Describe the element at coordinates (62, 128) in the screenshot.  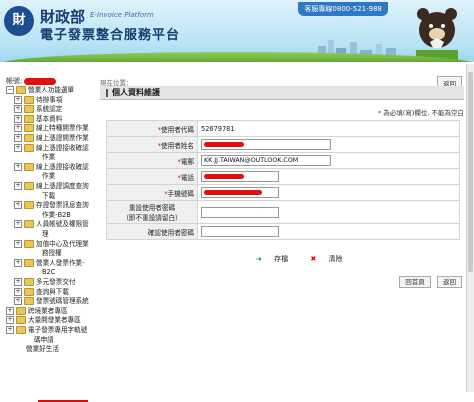
I see `sidebar-item-label: 線上特種開票作業` at that location.